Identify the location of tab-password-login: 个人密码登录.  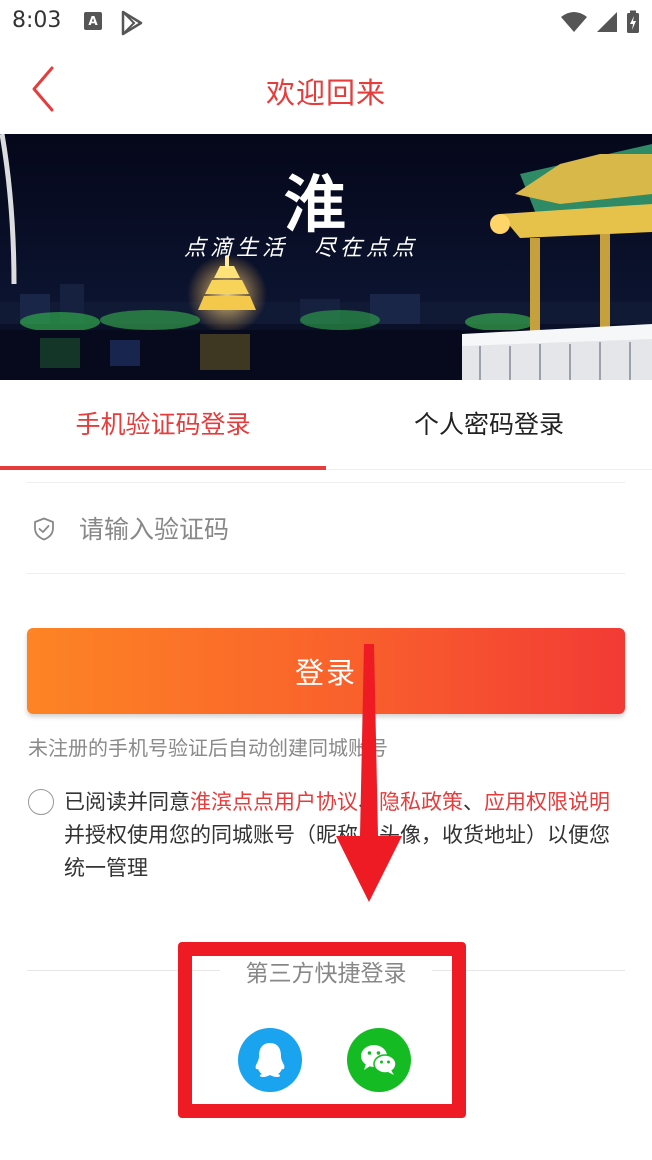
(489, 425).